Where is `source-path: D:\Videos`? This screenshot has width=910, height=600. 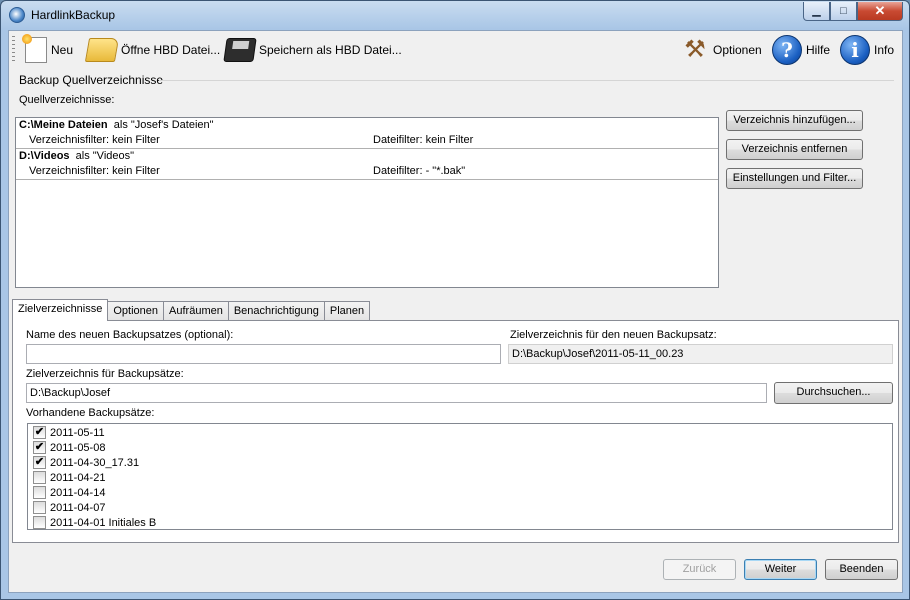
source-path: D:\Videos is located at coordinates (44, 156).